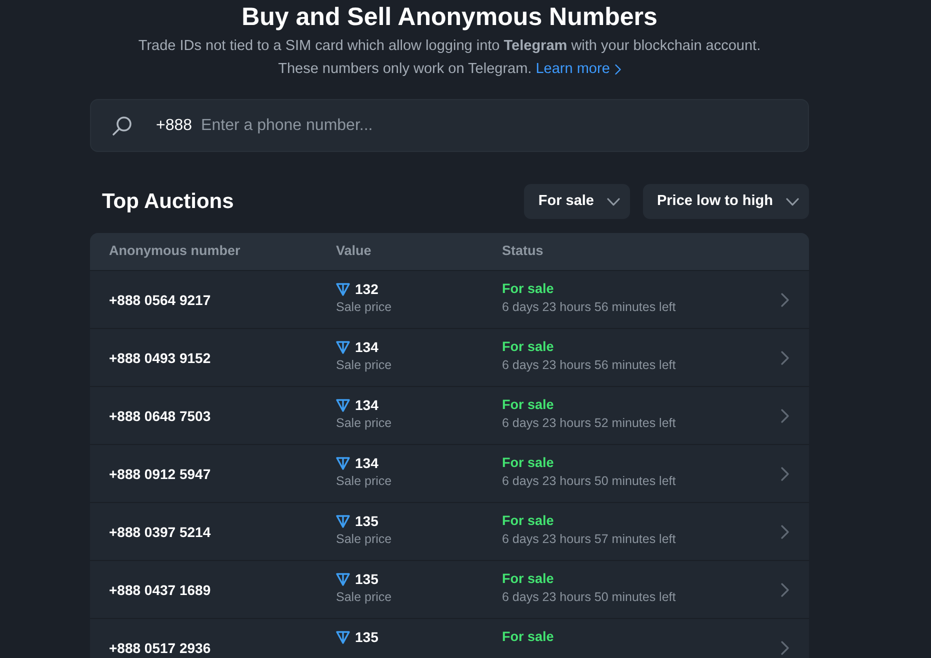 The height and width of the screenshot is (658, 931). I want to click on price-value: 132, so click(366, 289).